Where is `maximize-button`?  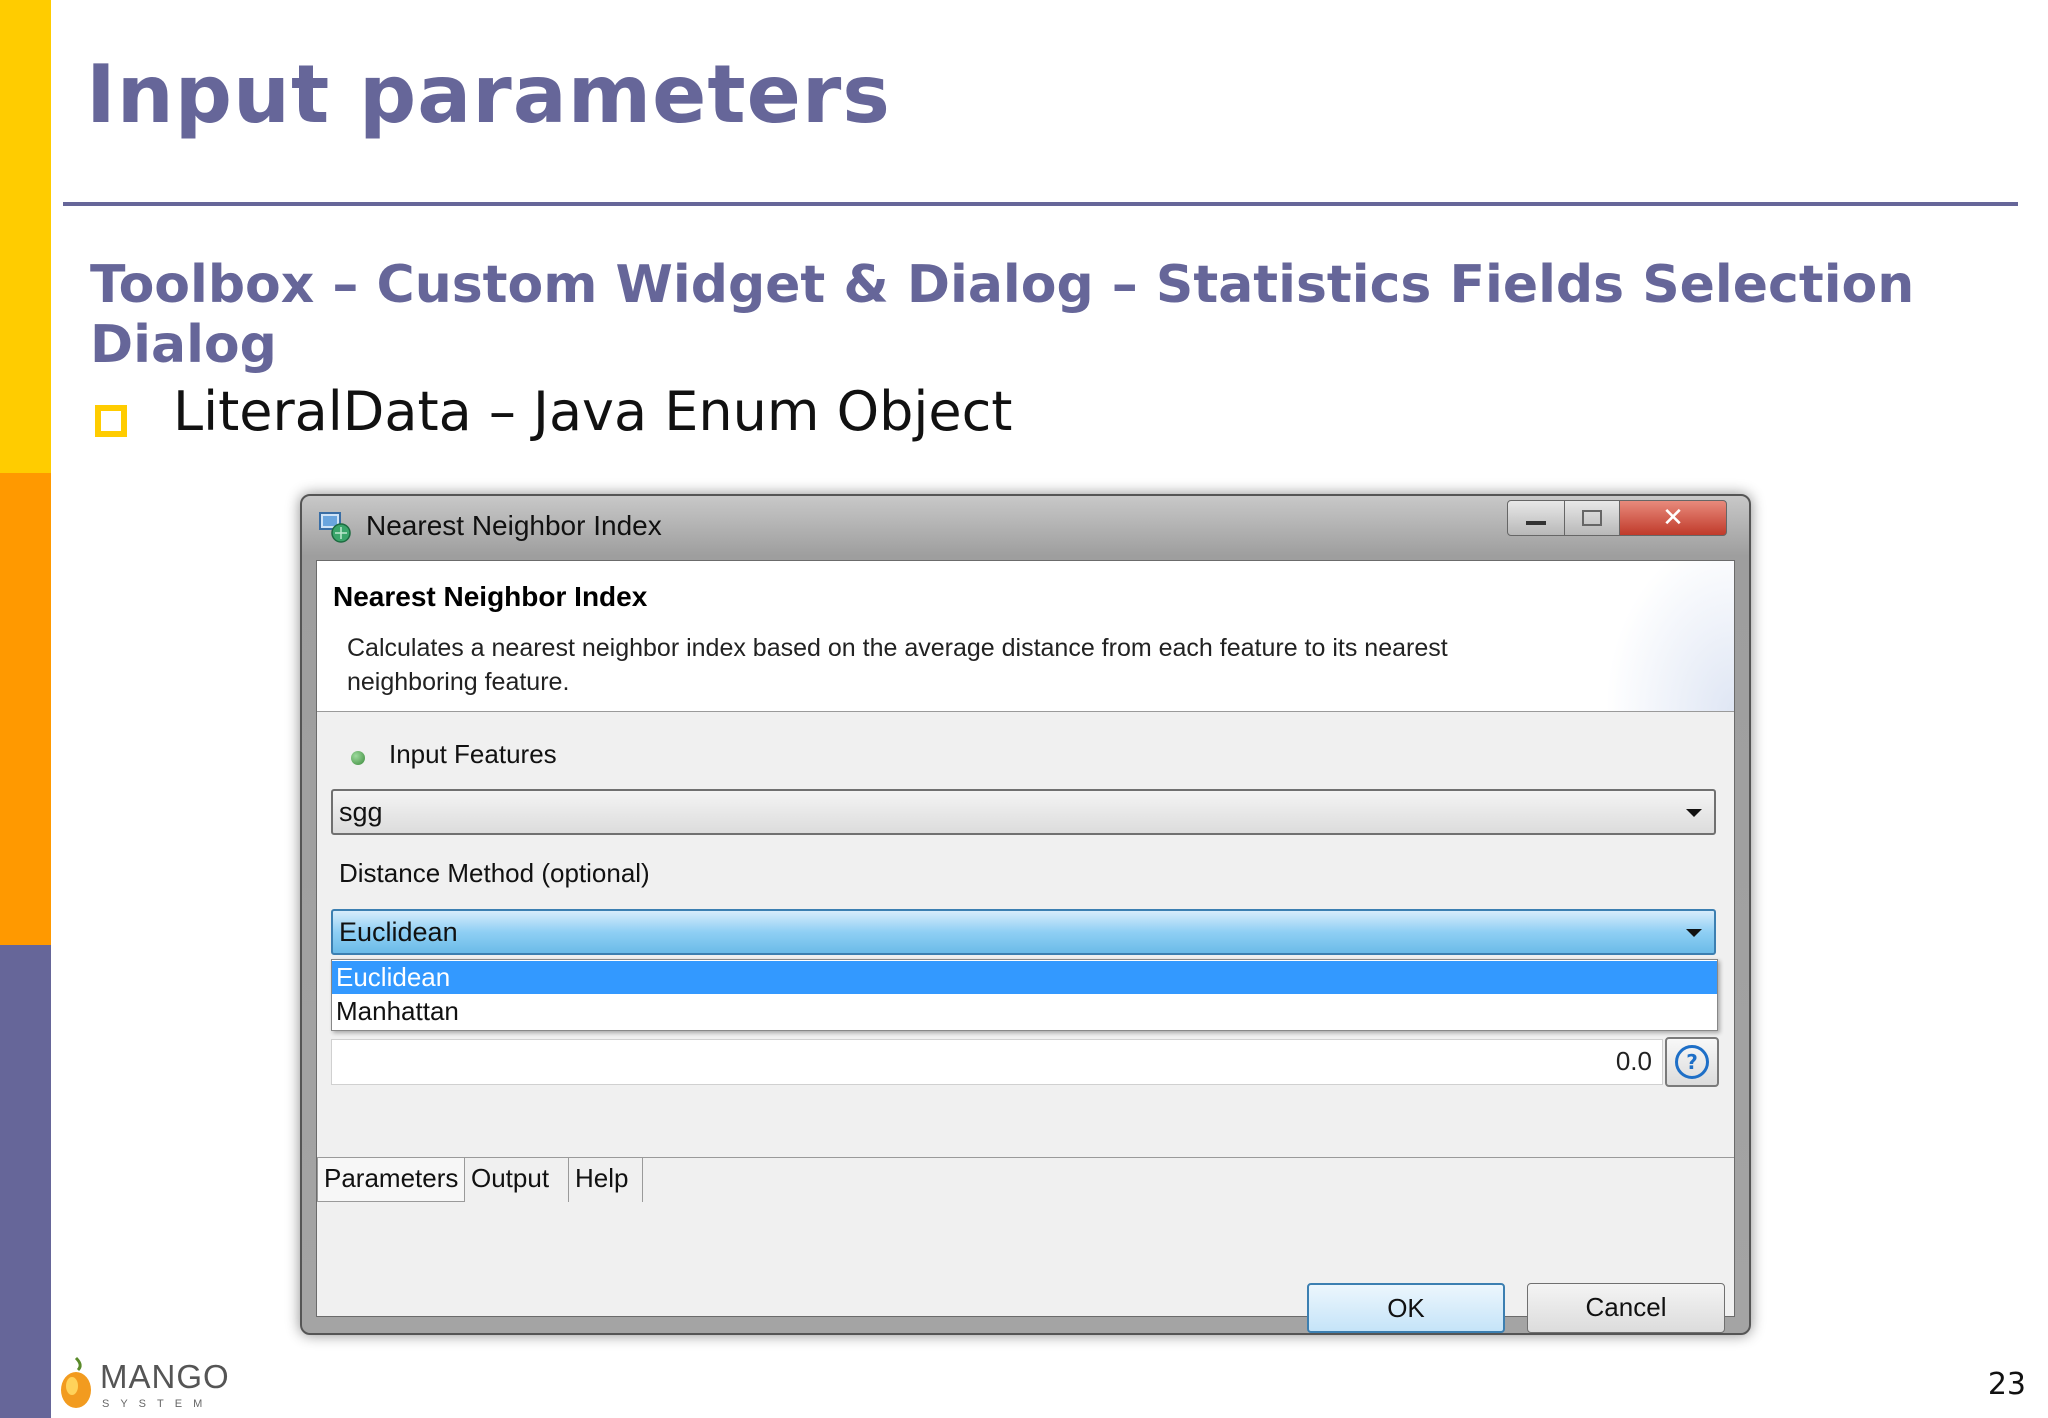 maximize-button is located at coordinates (1592, 518).